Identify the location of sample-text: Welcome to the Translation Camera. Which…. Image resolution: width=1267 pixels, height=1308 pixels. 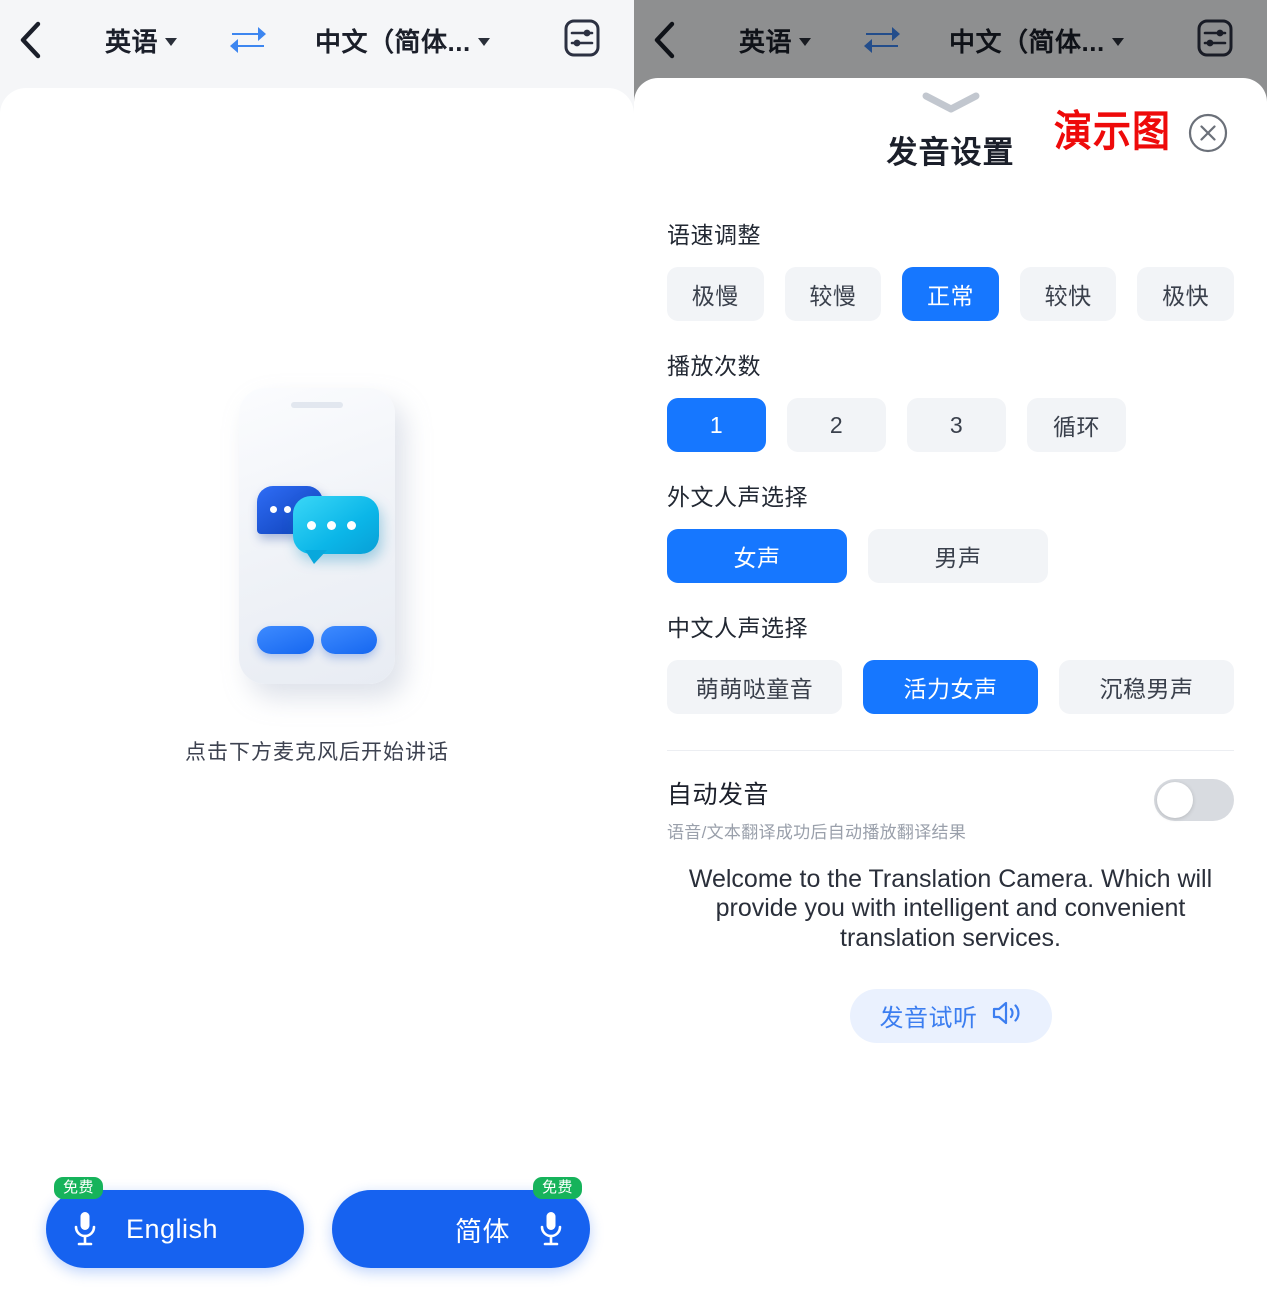
(950, 908).